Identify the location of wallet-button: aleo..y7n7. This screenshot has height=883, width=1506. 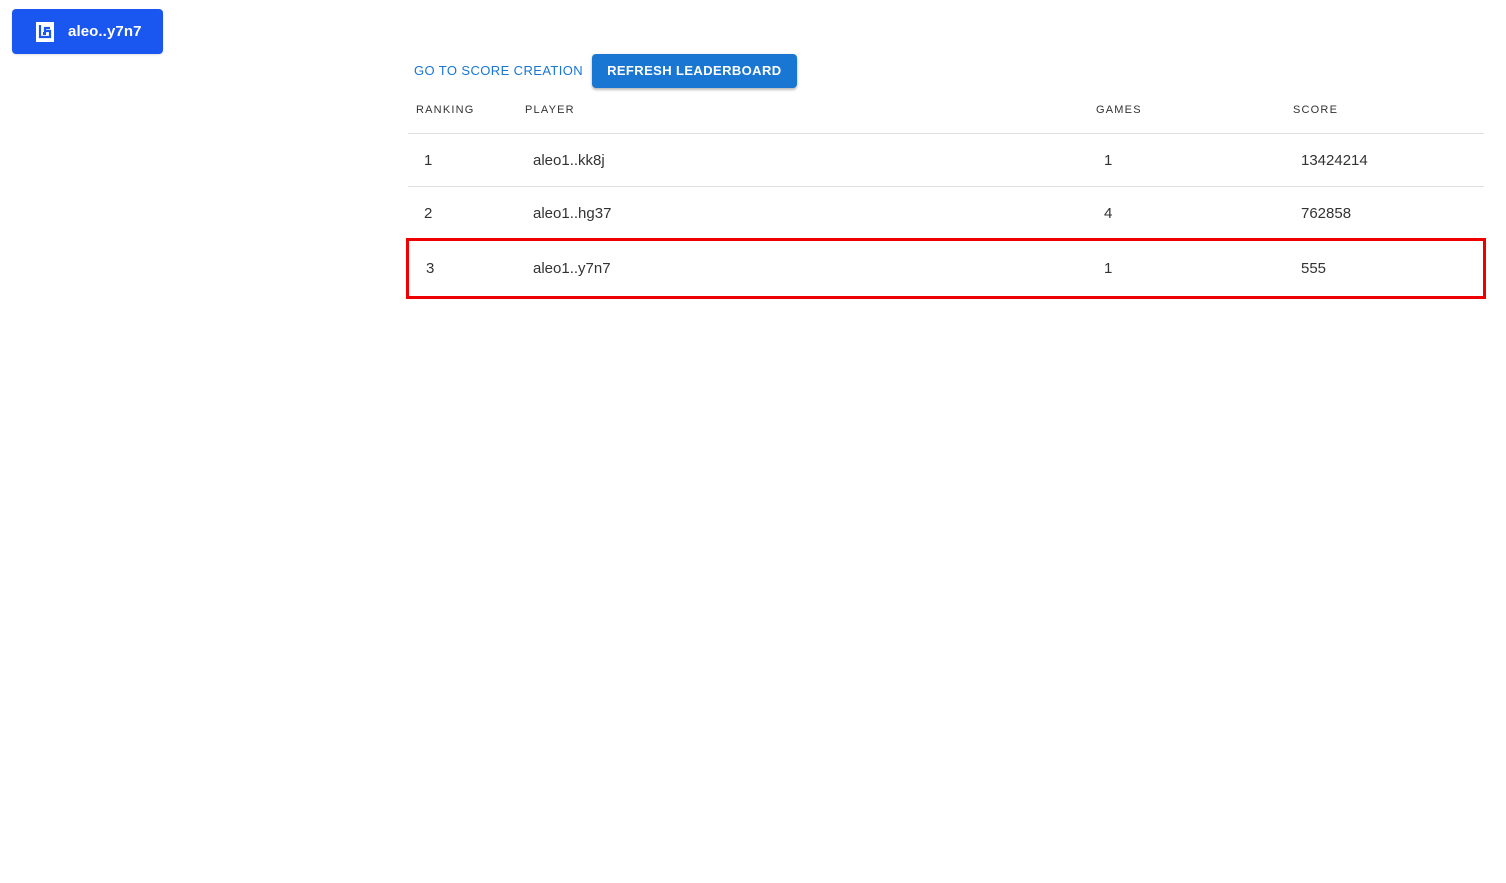
(87, 31).